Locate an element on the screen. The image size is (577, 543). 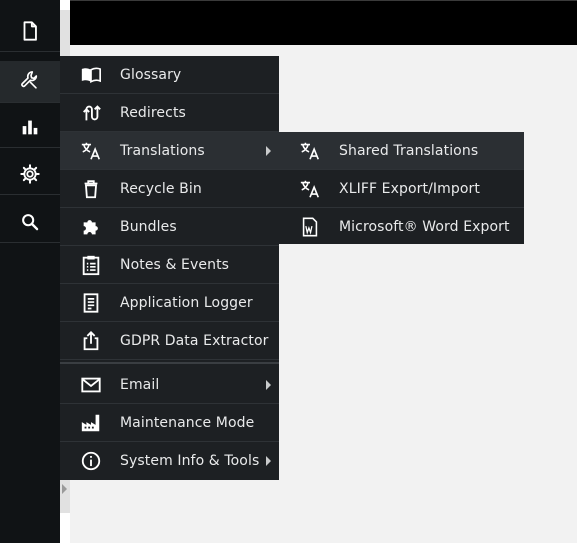
menu-item-label: Recycle Bin is located at coordinates (161, 189).